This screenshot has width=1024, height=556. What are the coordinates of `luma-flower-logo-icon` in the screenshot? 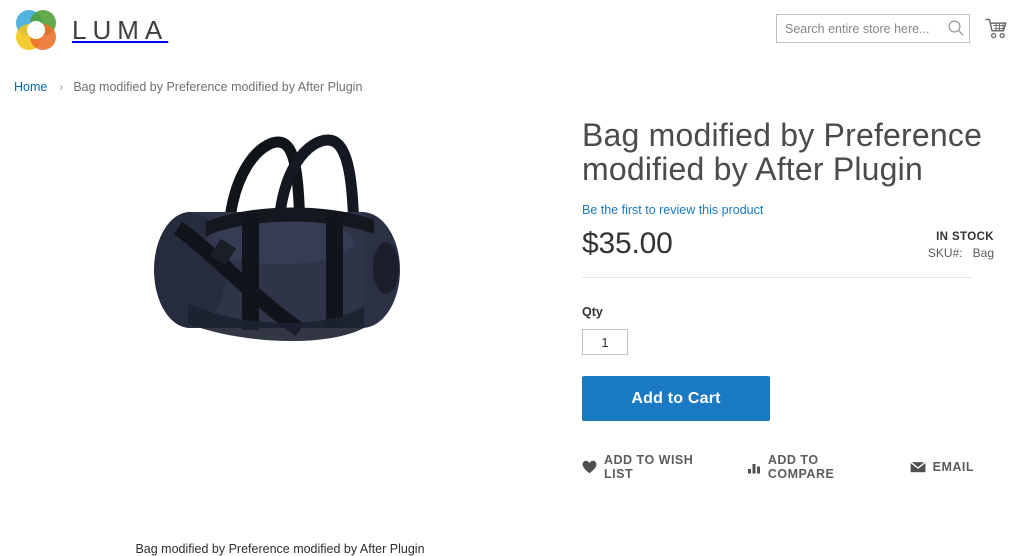 It's located at (36, 30).